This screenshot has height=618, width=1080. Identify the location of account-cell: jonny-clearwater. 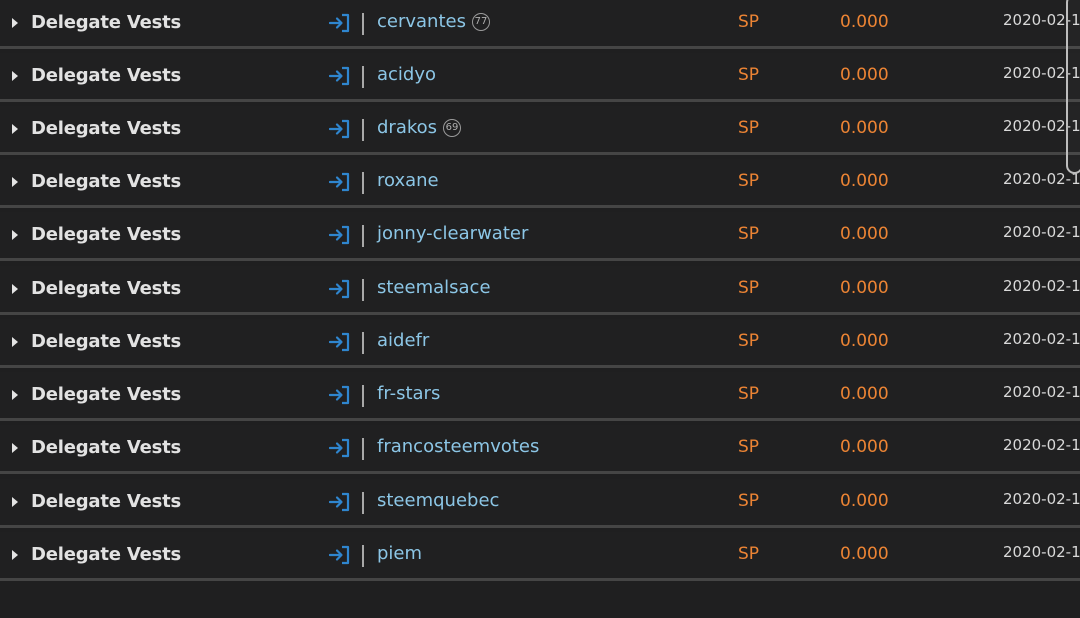
(452, 233).